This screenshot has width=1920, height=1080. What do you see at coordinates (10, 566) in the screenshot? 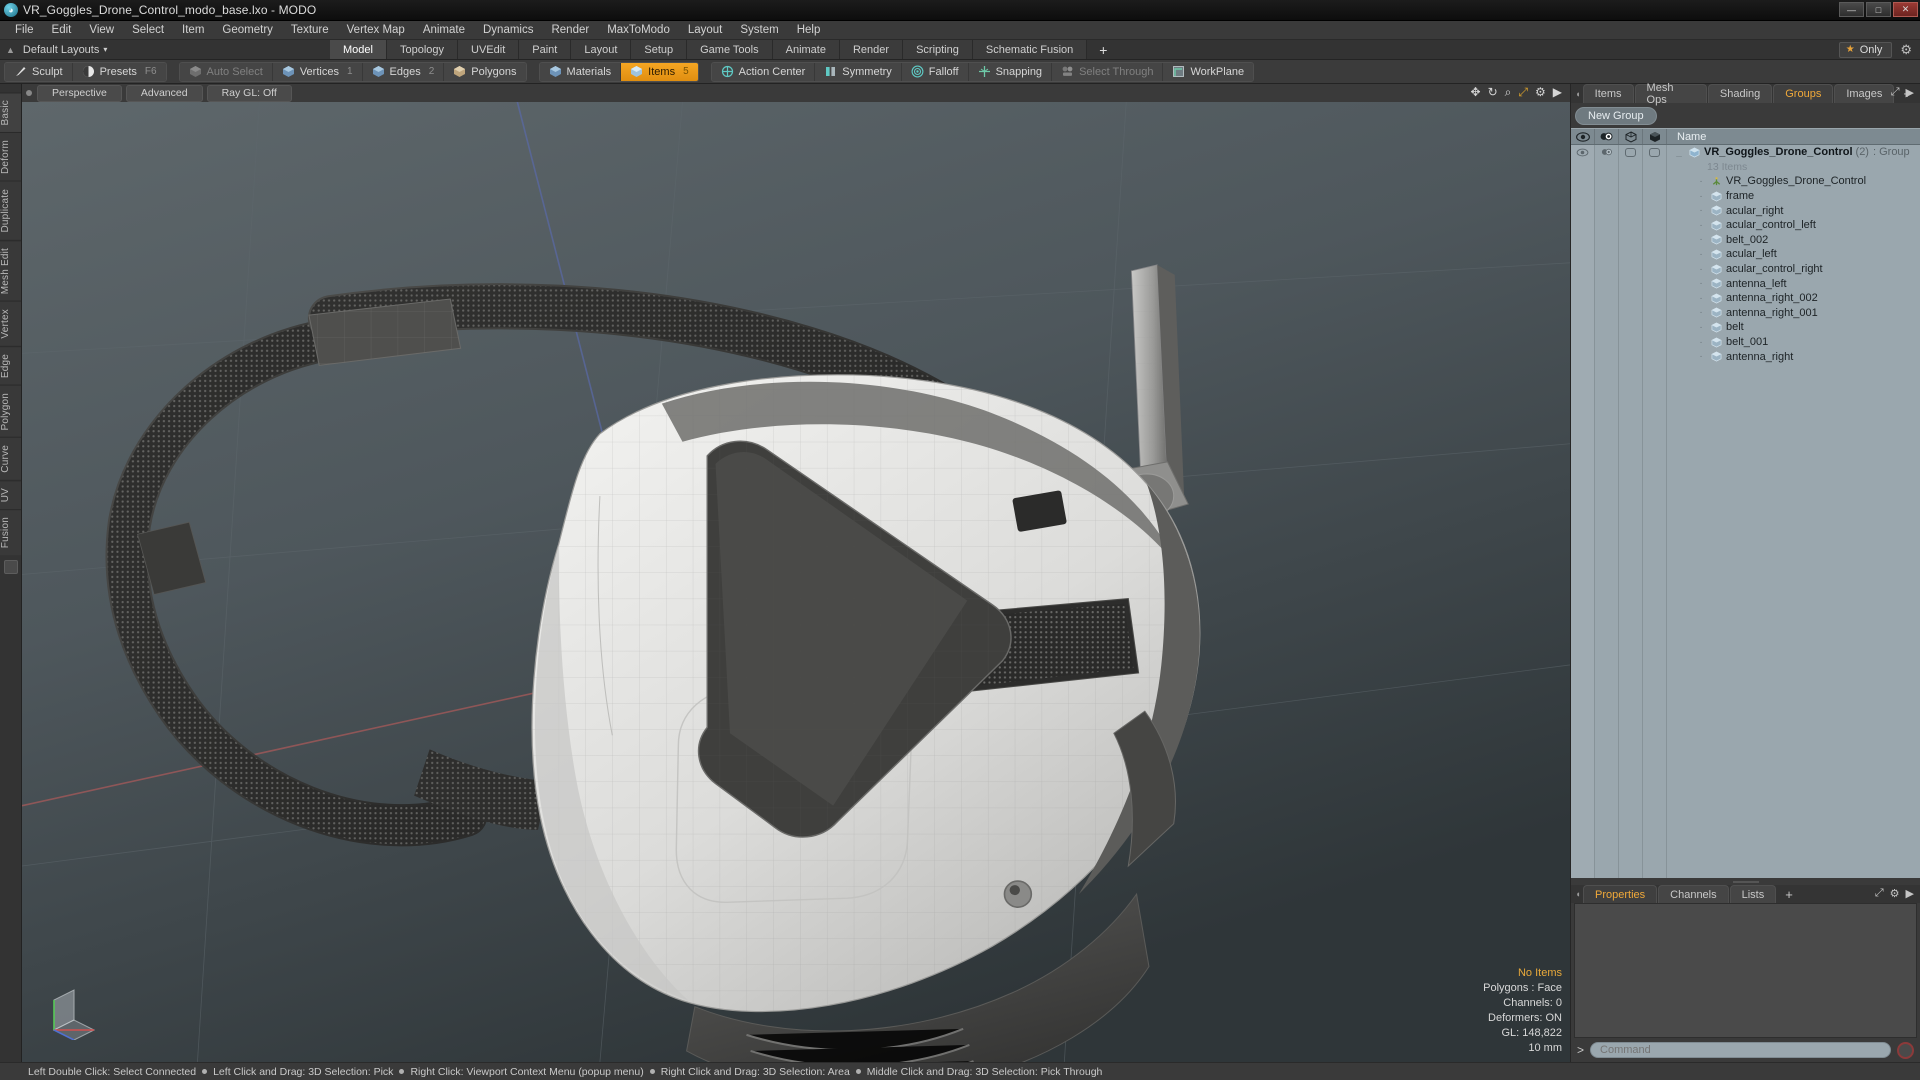
I see `rail-extra-button` at bounding box center [10, 566].